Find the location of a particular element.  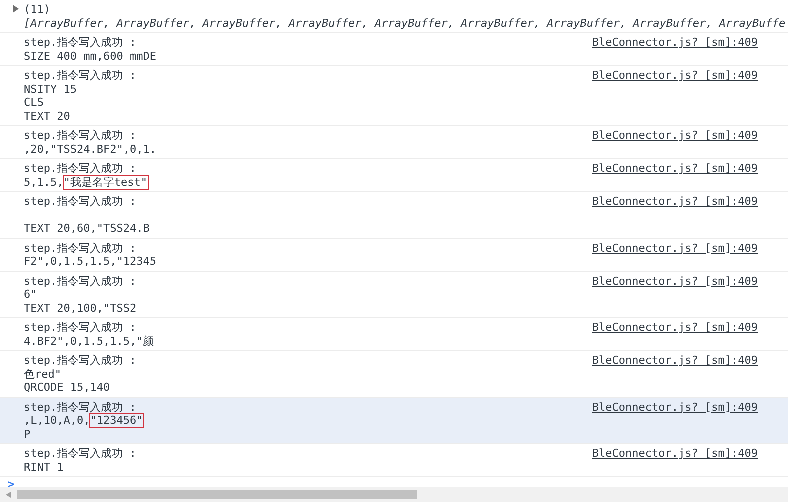

expand-triangle-icon is located at coordinates (16, 9).